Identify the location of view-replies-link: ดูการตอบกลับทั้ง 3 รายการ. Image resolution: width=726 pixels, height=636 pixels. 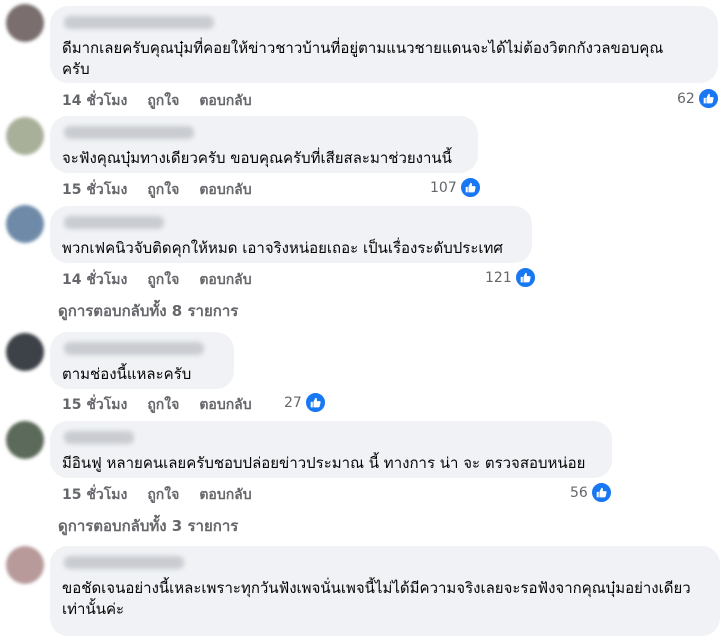
(148, 526).